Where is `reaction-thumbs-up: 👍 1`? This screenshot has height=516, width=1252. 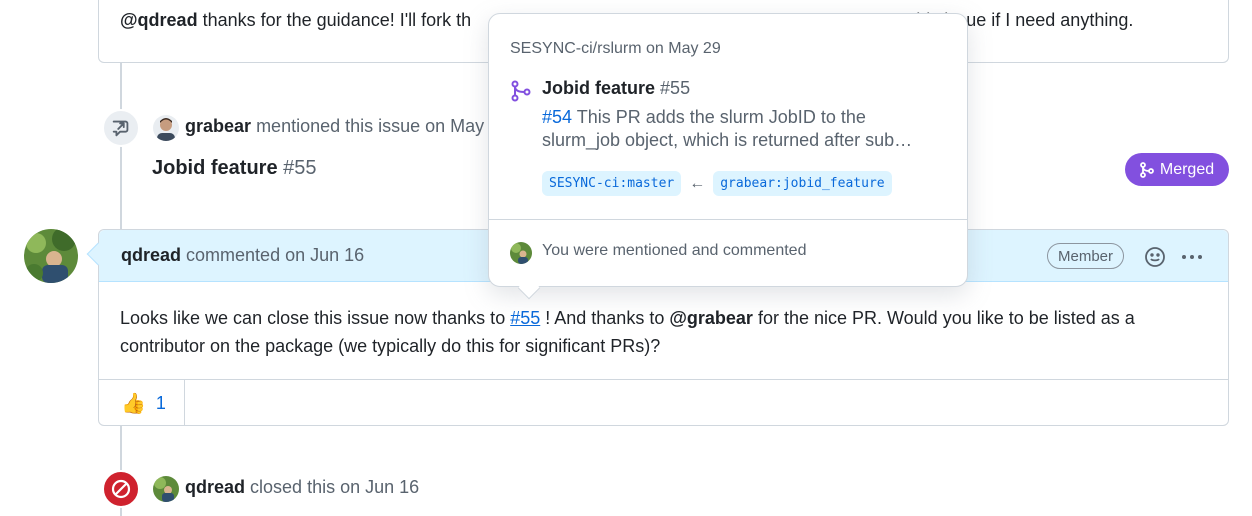 reaction-thumbs-up: 👍 1 is located at coordinates (142, 403).